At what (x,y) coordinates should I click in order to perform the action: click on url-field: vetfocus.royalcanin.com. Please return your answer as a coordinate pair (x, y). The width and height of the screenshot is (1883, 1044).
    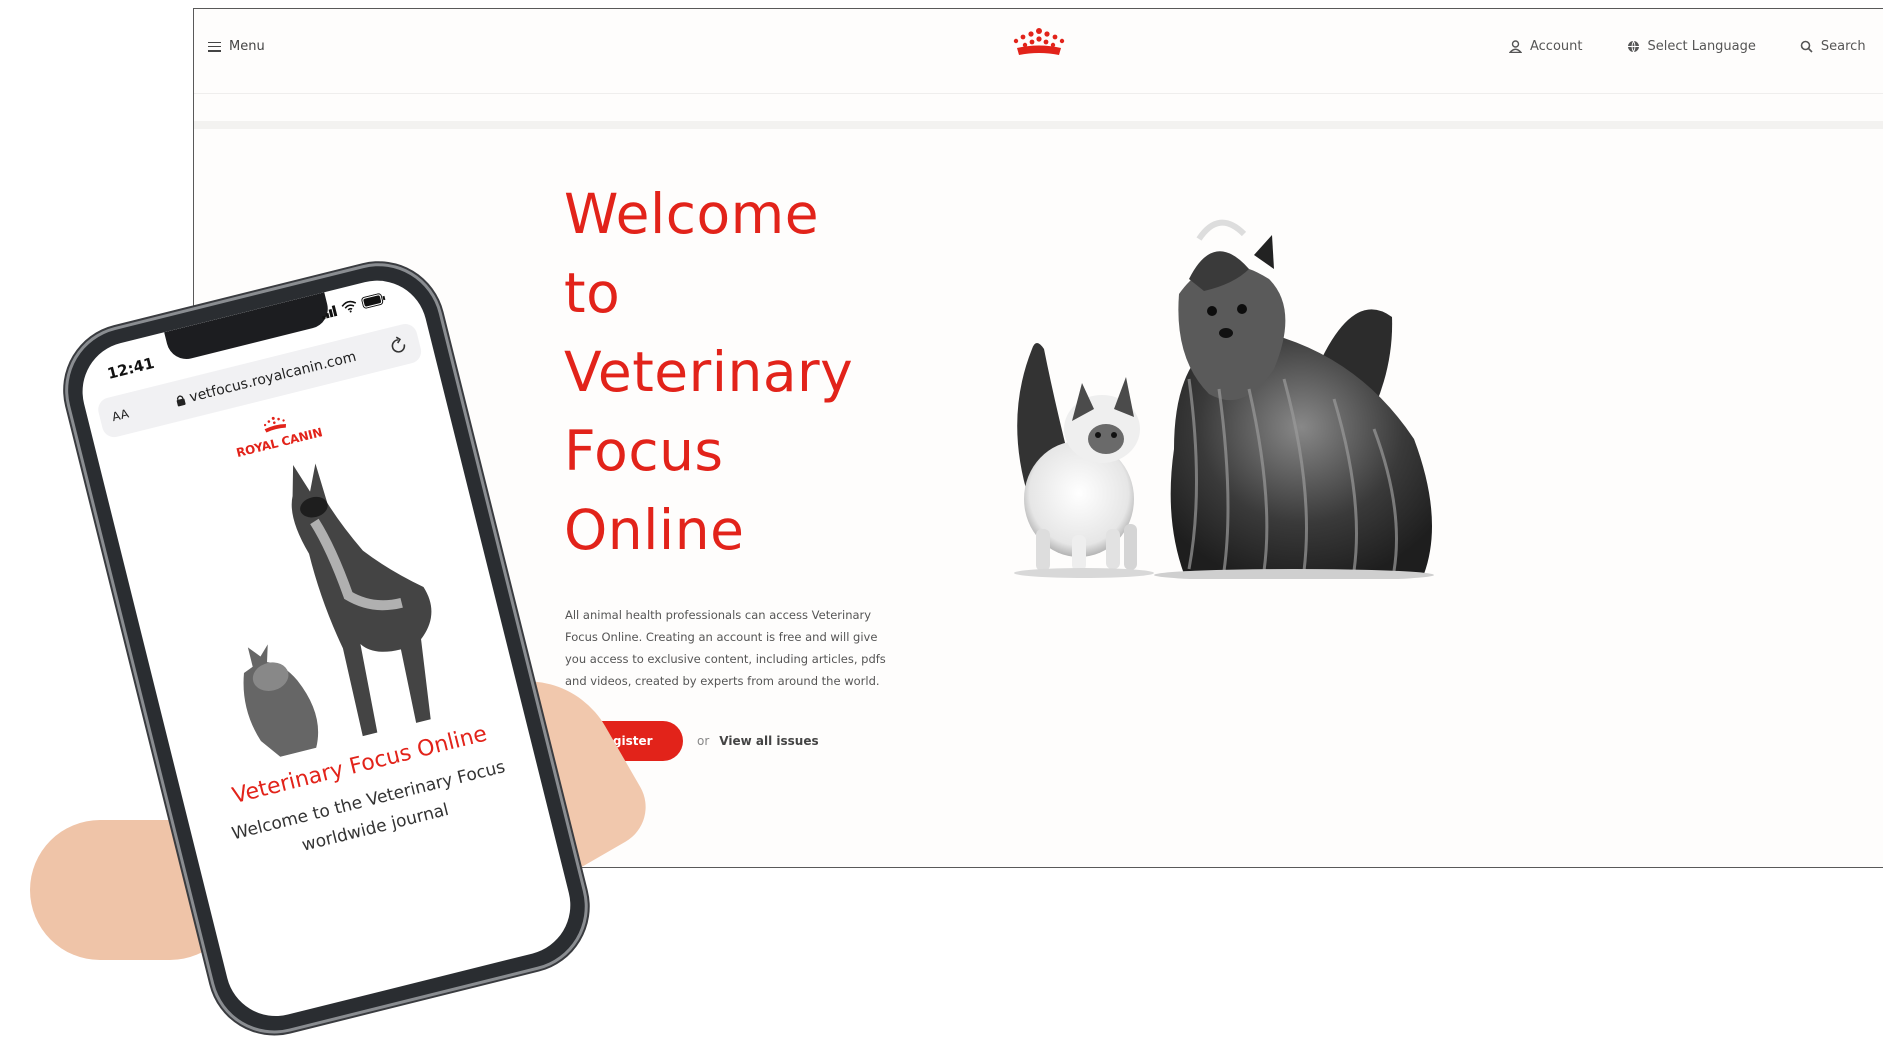
    Looking at the image, I should click on (266, 379).